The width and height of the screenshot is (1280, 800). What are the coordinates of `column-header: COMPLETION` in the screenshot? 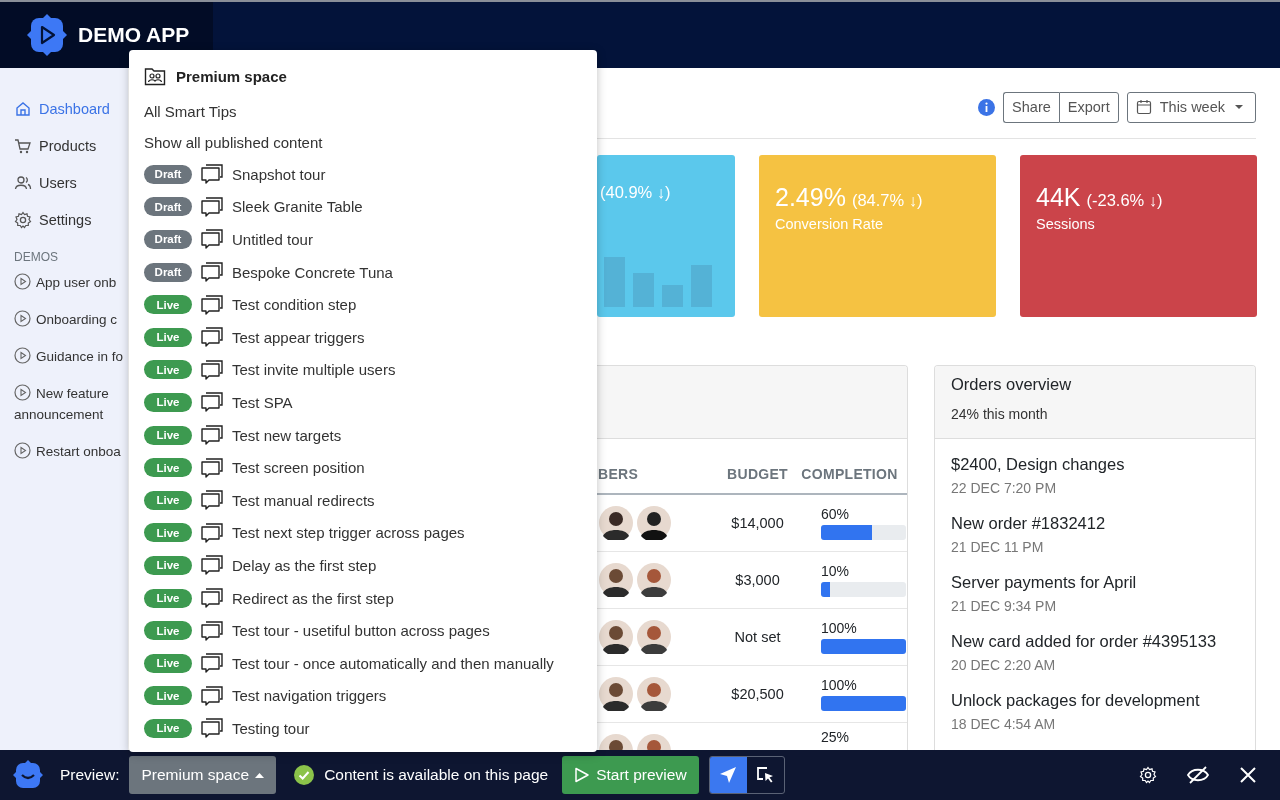 It's located at (849, 474).